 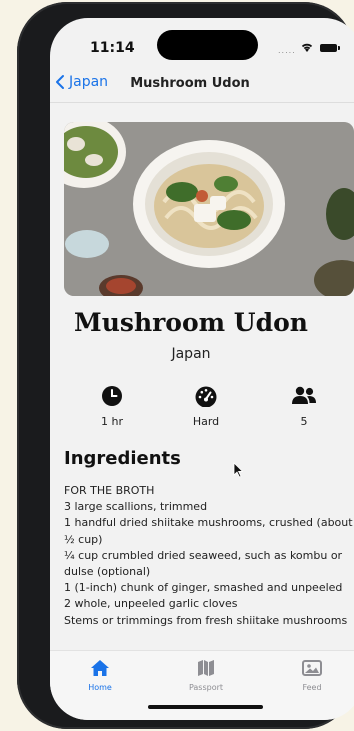 I want to click on photo-icon, so click(x=312, y=668).